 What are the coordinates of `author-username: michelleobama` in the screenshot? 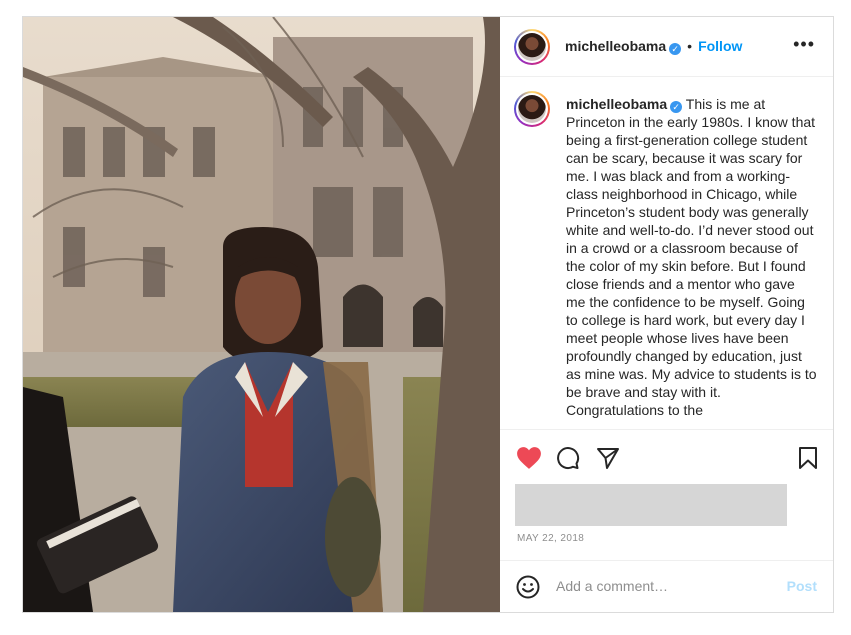 It's located at (615, 46).